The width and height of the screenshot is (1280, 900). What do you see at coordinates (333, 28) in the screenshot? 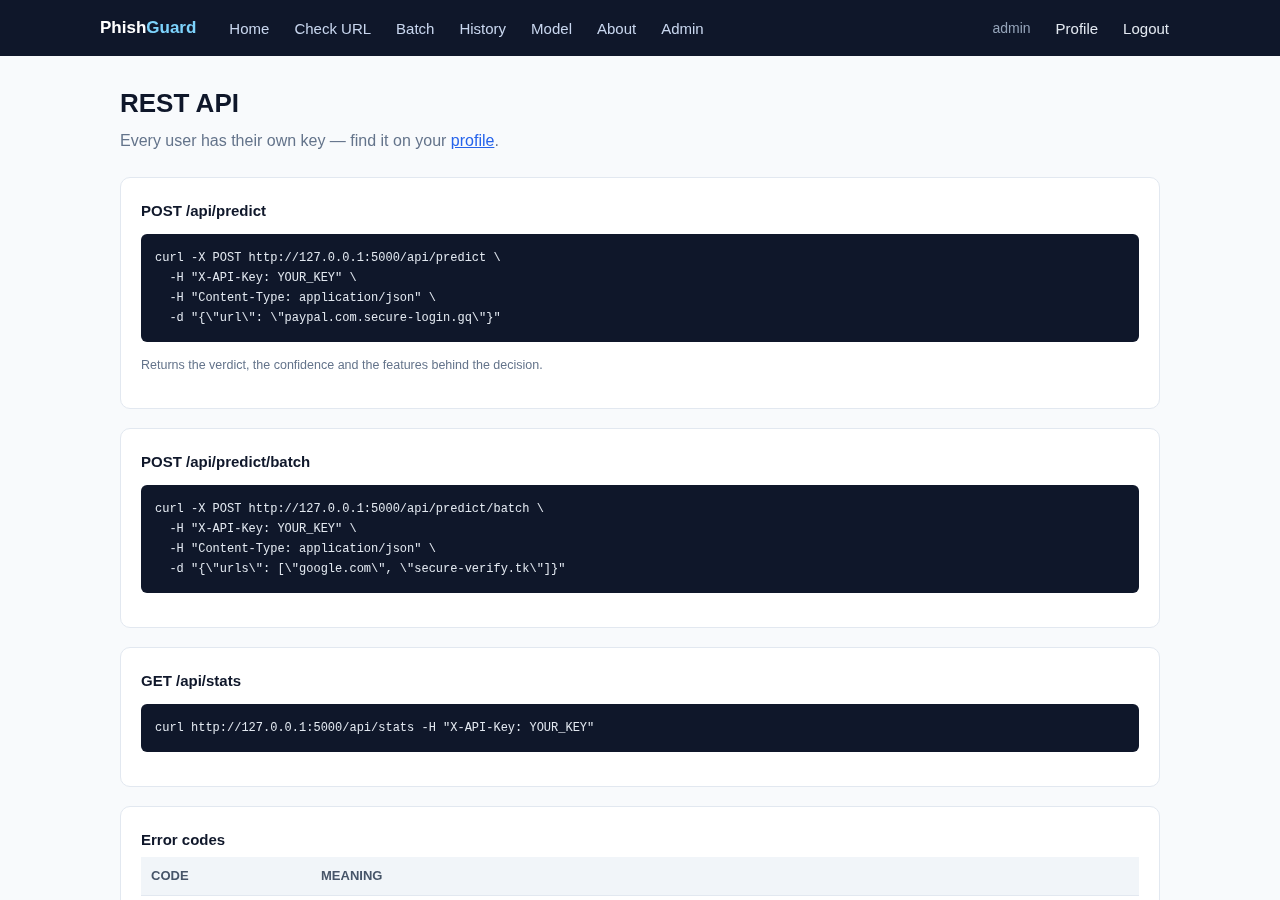
I see `nav-link: Check URL` at bounding box center [333, 28].